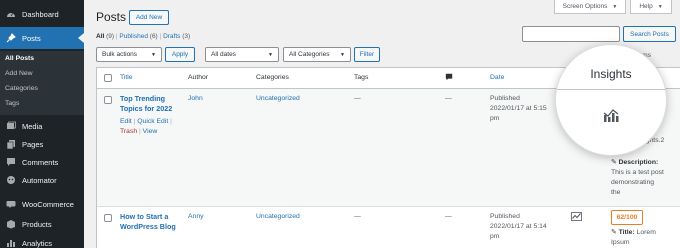 Image resolution: width=680 pixels, height=248 pixels. Describe the element at coordinates (33, 144) in the screenshot. I see `sidebar-item-label: Pages` at that location.